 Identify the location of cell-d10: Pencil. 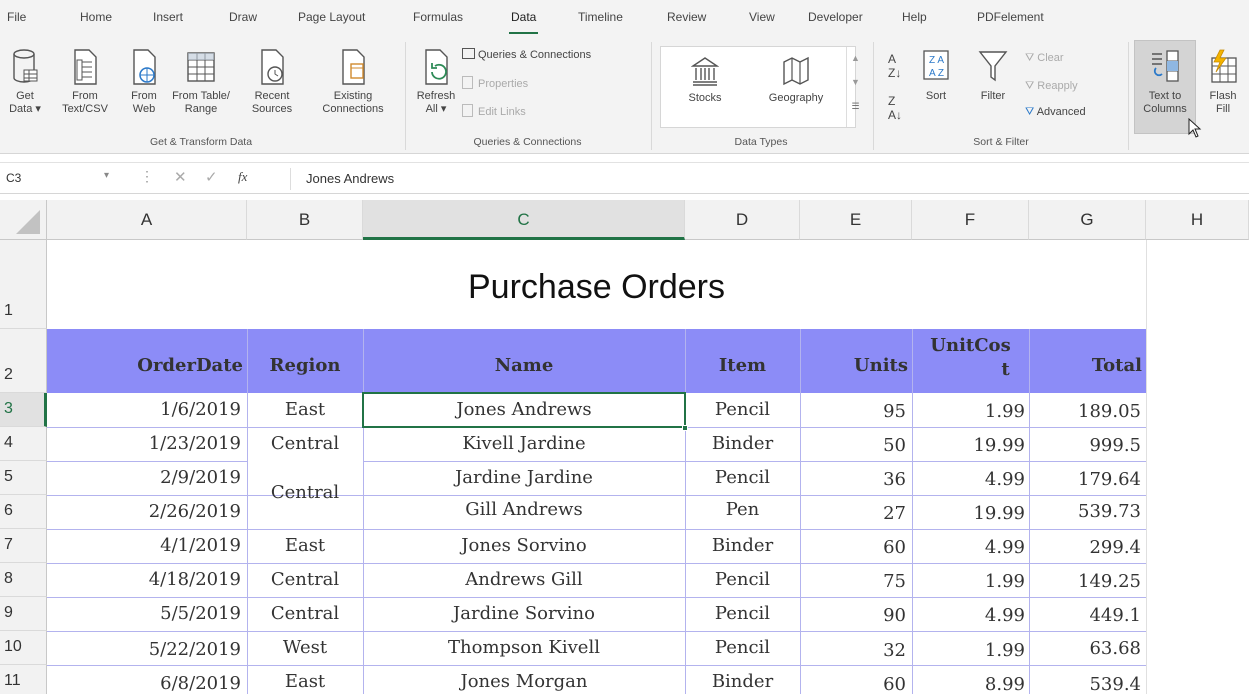
(742, 647).